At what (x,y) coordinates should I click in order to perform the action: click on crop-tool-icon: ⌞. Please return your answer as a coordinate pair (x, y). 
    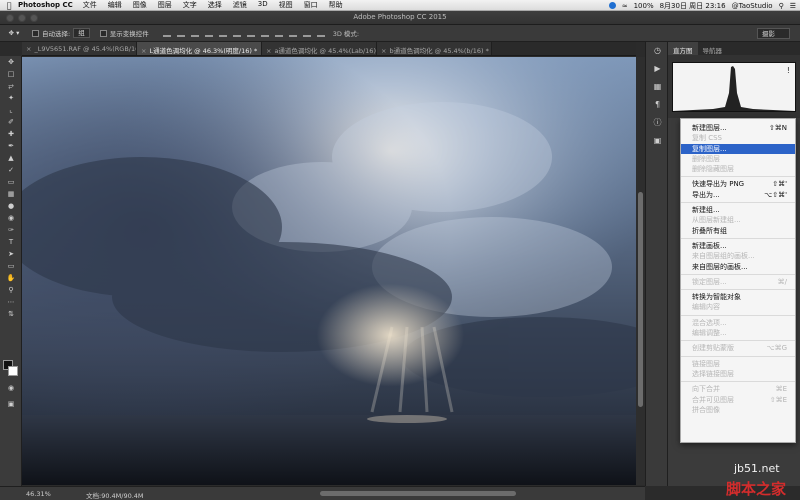
    Looking at the image, I should click on (11, 110).